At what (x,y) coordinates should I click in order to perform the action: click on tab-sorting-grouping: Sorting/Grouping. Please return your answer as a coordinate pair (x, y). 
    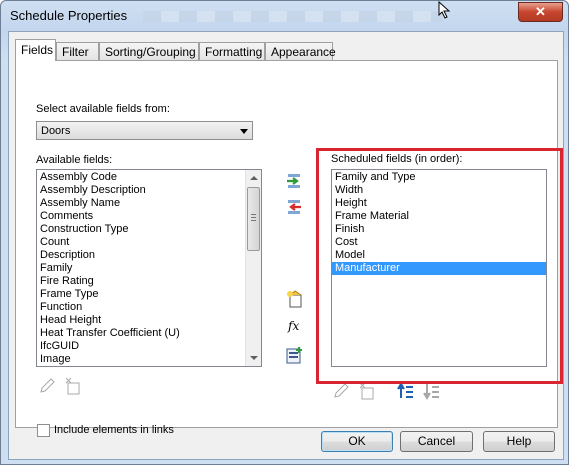
    Looking at the image, I should click on (149, 51).